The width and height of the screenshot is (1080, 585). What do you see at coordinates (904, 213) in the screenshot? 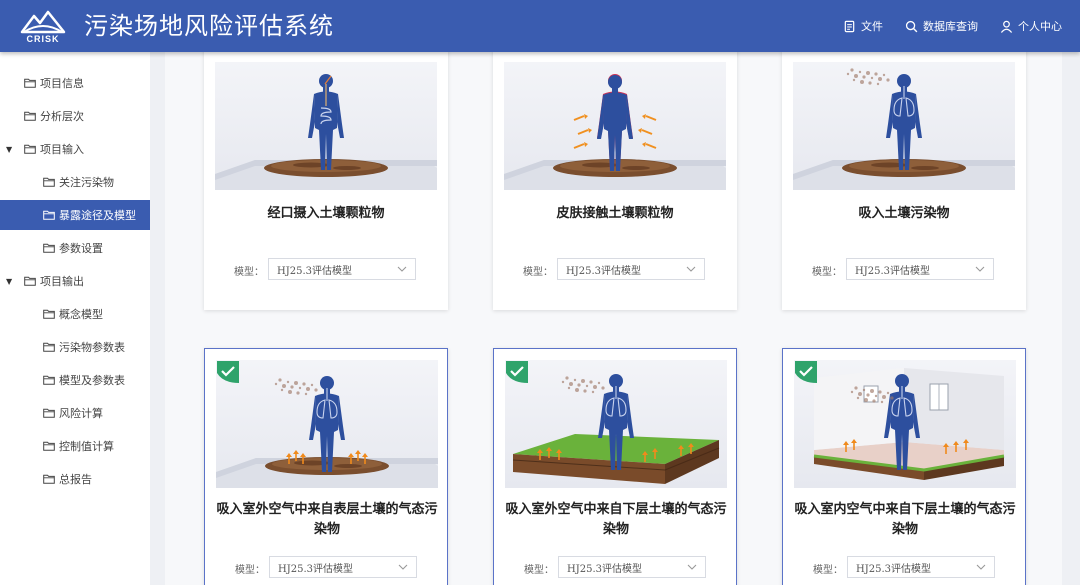
I see `card-title: 吸入土壤污染物` at bounding box center [904, 213].